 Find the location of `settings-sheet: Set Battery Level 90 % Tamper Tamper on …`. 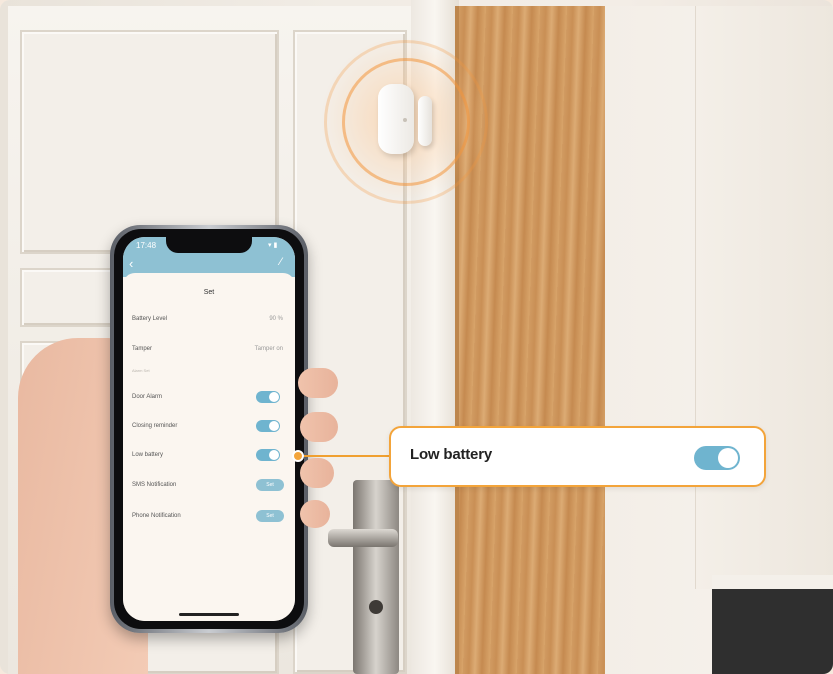

settings-sheet: Set Battery Level 90 % Tamper Tamper on … is located at coordinates (209, 447).